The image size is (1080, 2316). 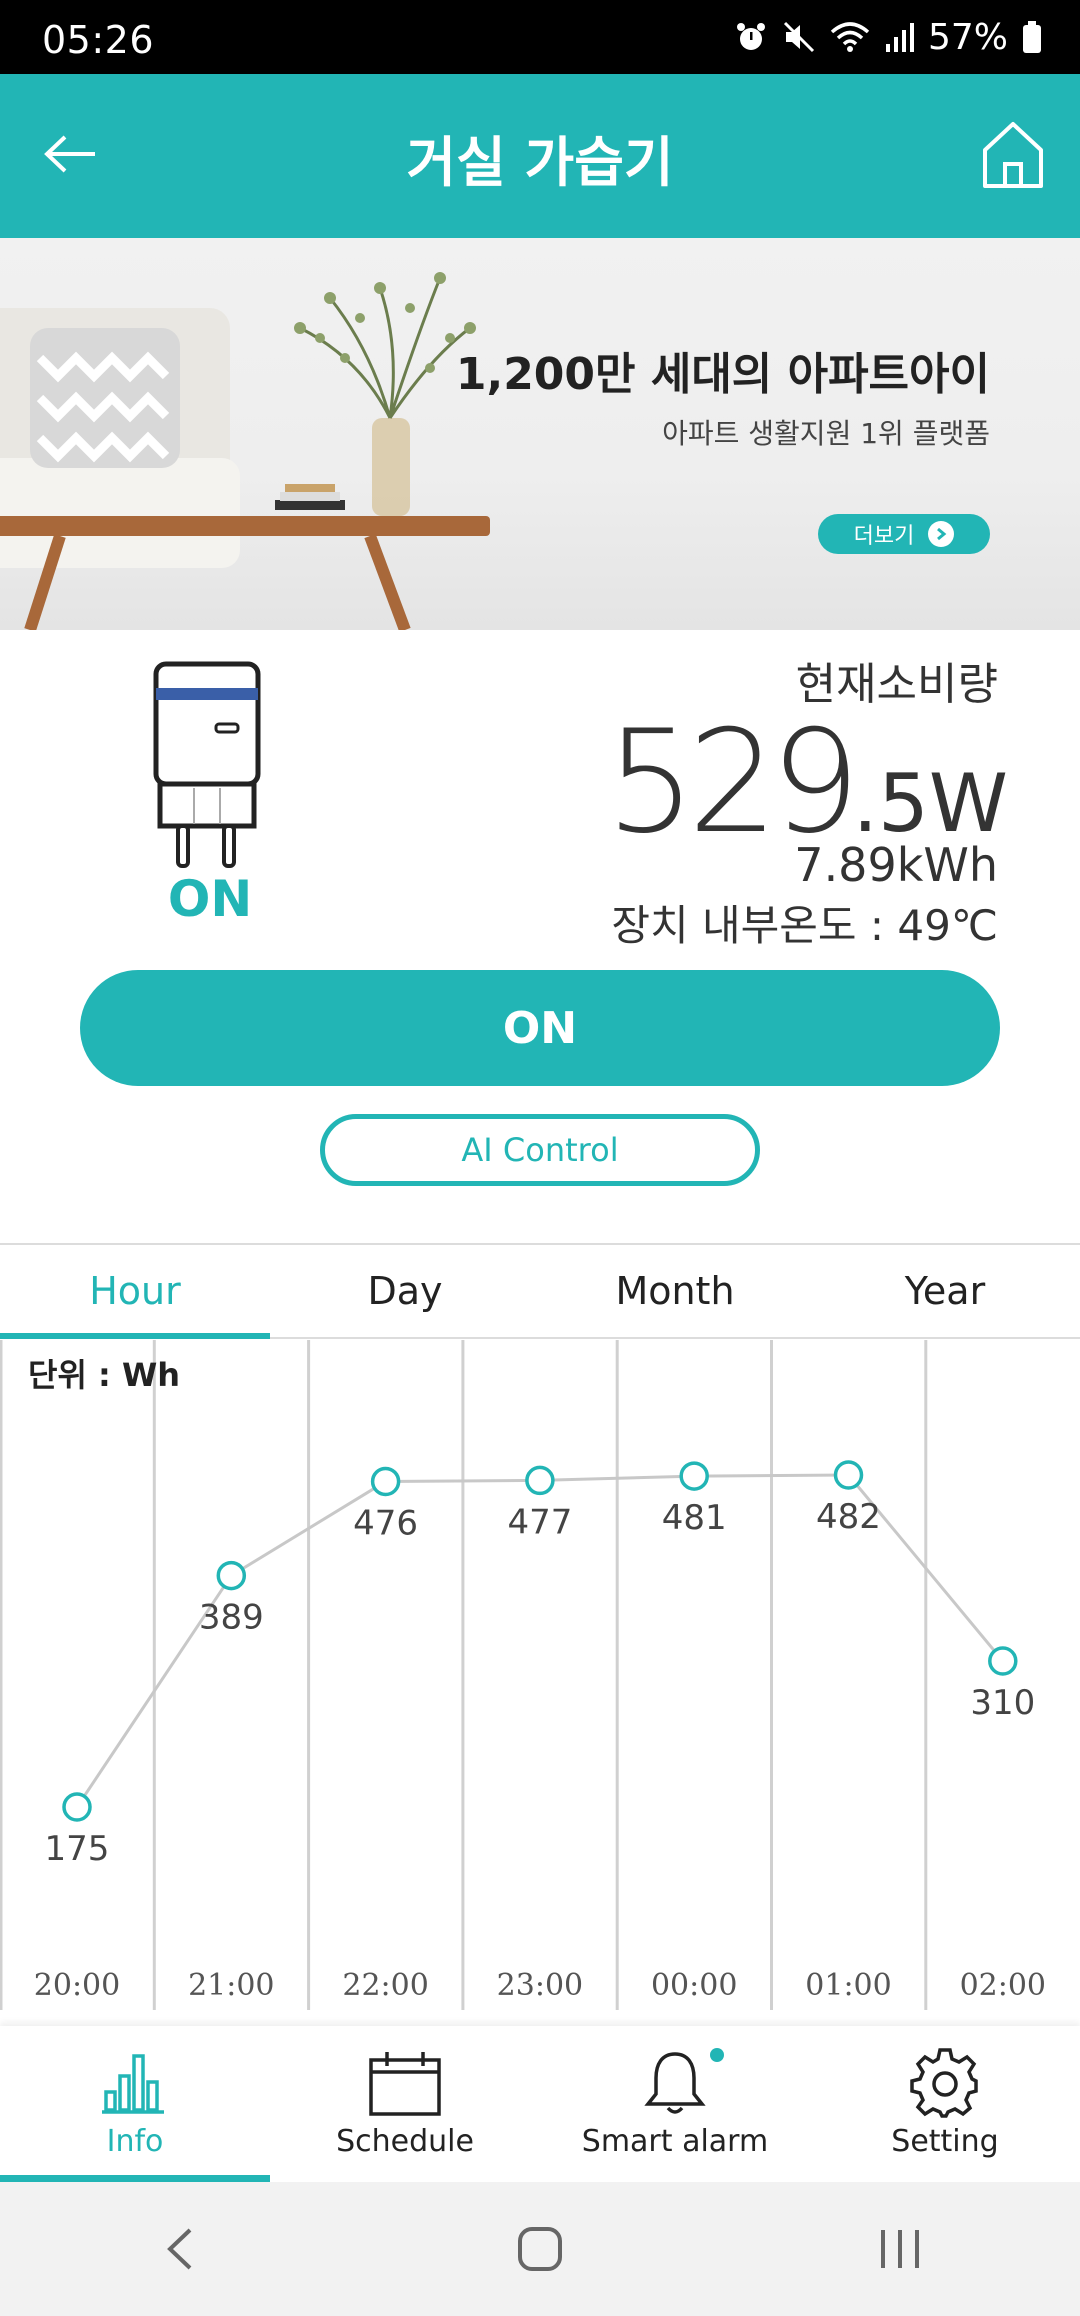 I want to click on chart-x-tick-label: 01:00, so click(x=848, y=1985).